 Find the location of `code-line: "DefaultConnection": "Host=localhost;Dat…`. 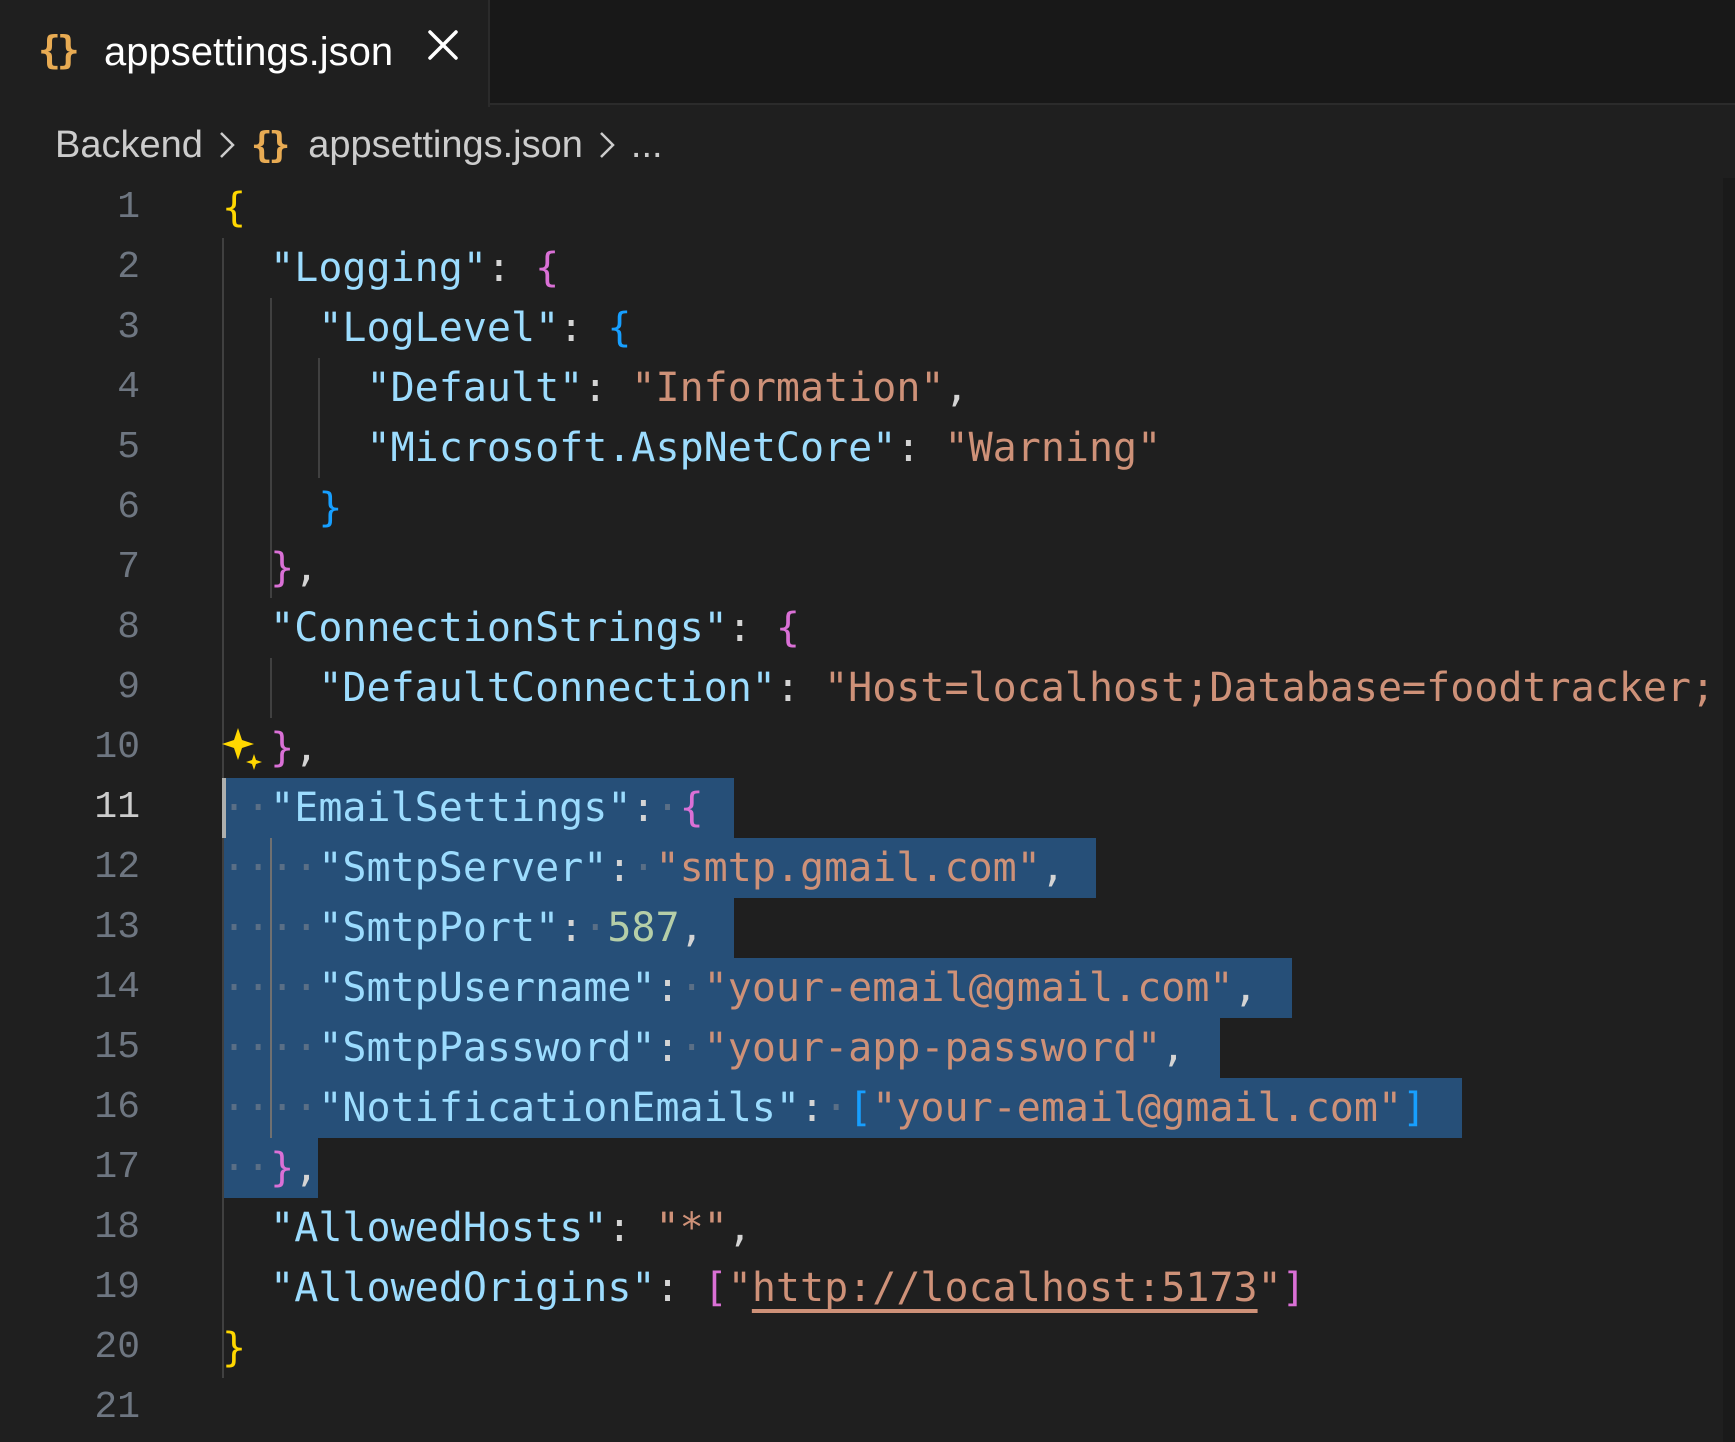

code-line: "DefaultConnection": "Host=localhost;Dat… is located at coordinates (968, 688).